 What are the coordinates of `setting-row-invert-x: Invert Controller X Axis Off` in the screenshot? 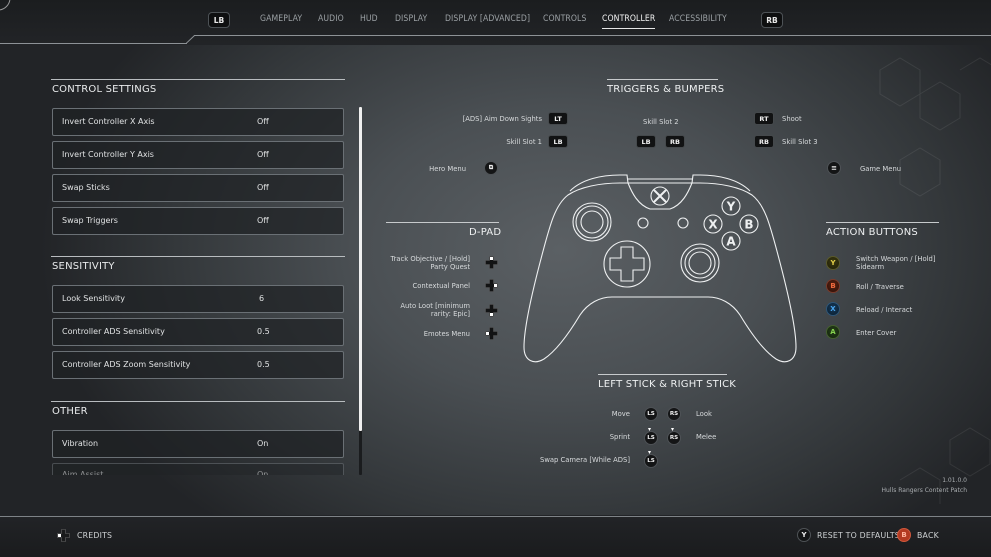 It's located at (198, 122).